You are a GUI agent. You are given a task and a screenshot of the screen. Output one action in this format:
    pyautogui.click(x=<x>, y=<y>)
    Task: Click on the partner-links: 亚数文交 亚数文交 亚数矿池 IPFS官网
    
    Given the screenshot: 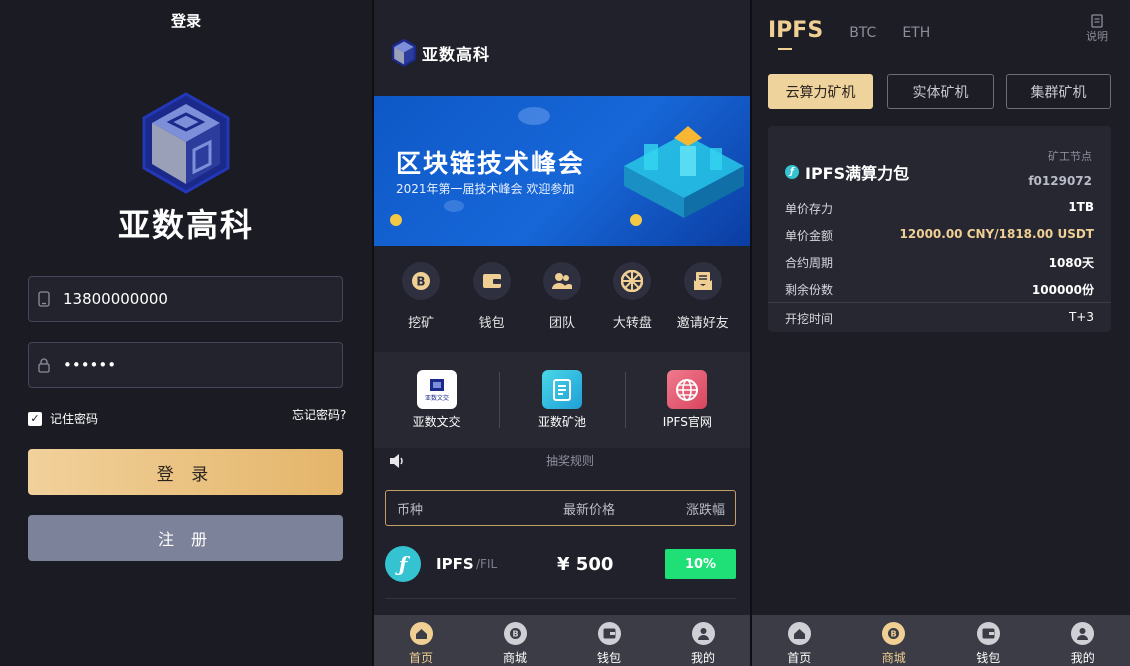 What is the action you would take?
    pyautogui.click(x=562, y=400)
    